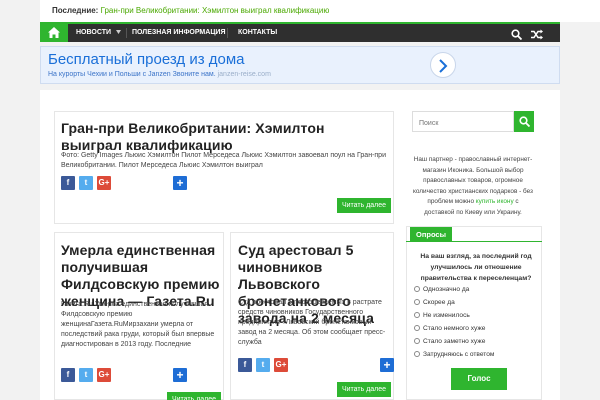 The image size is (600, 400). I want to click on poll-option-label: Стало заметно хуже, so click(454, 341).